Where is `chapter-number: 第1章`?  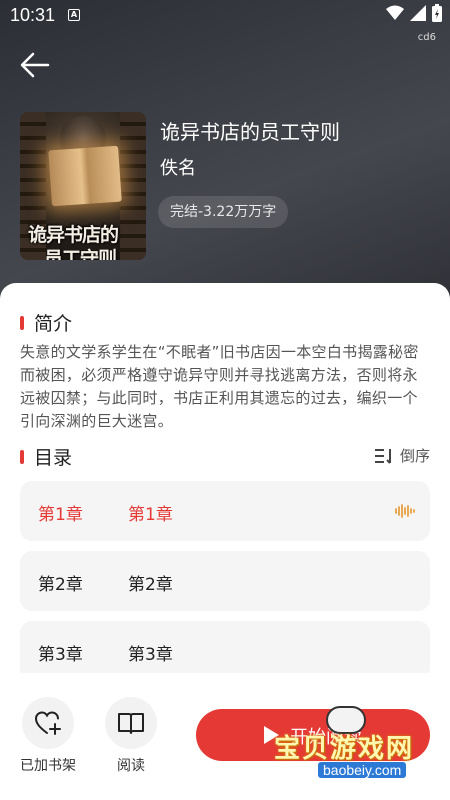 chapter-number: 第1章 is located at coordinates (60, 515).